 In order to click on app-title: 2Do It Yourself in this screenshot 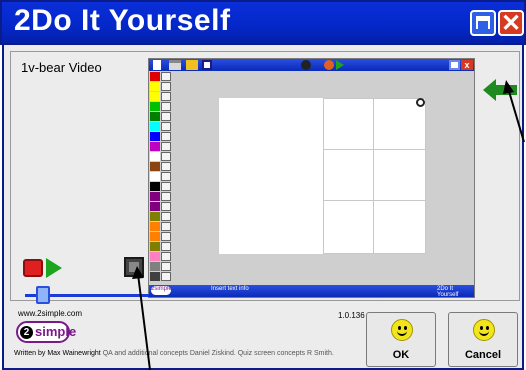, I will do `click(122, 20)`.